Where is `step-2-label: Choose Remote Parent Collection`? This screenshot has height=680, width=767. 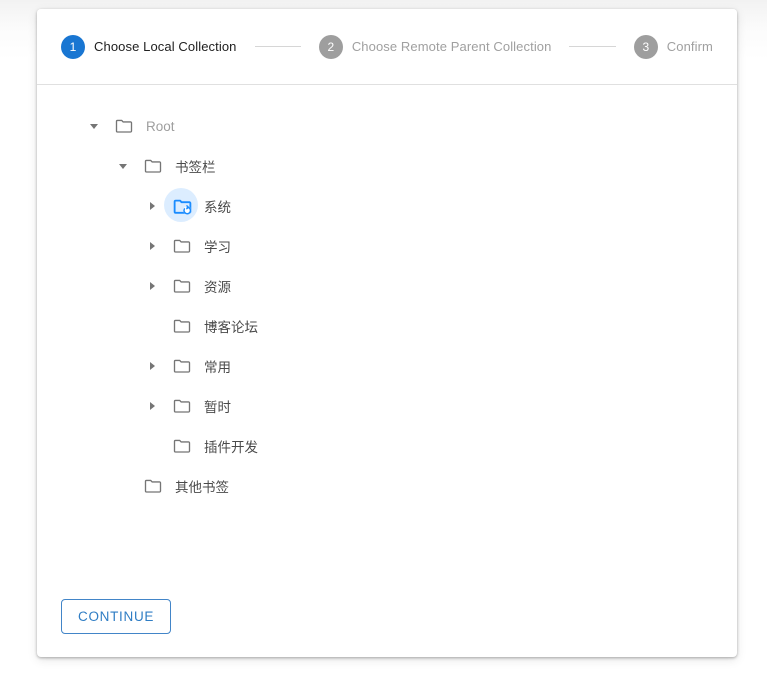
step-2-label: Choose Remote Parent Collection is located at coordinates (451, 46).